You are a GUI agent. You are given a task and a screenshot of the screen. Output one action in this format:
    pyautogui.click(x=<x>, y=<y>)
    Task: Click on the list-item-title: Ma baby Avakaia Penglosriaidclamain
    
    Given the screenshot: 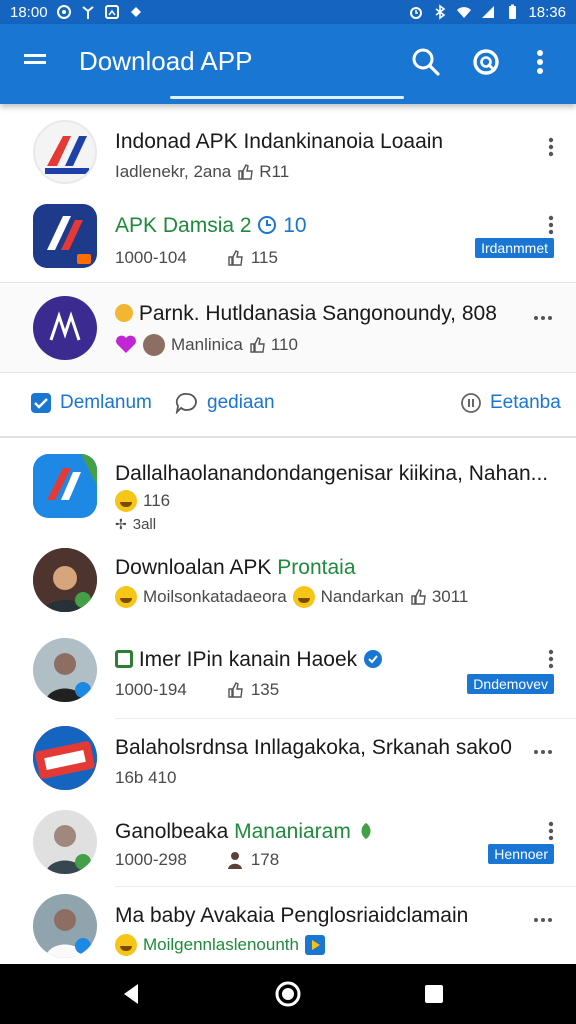 What is the action you would take?
    pyautogui.click(x=292, y=915)
    